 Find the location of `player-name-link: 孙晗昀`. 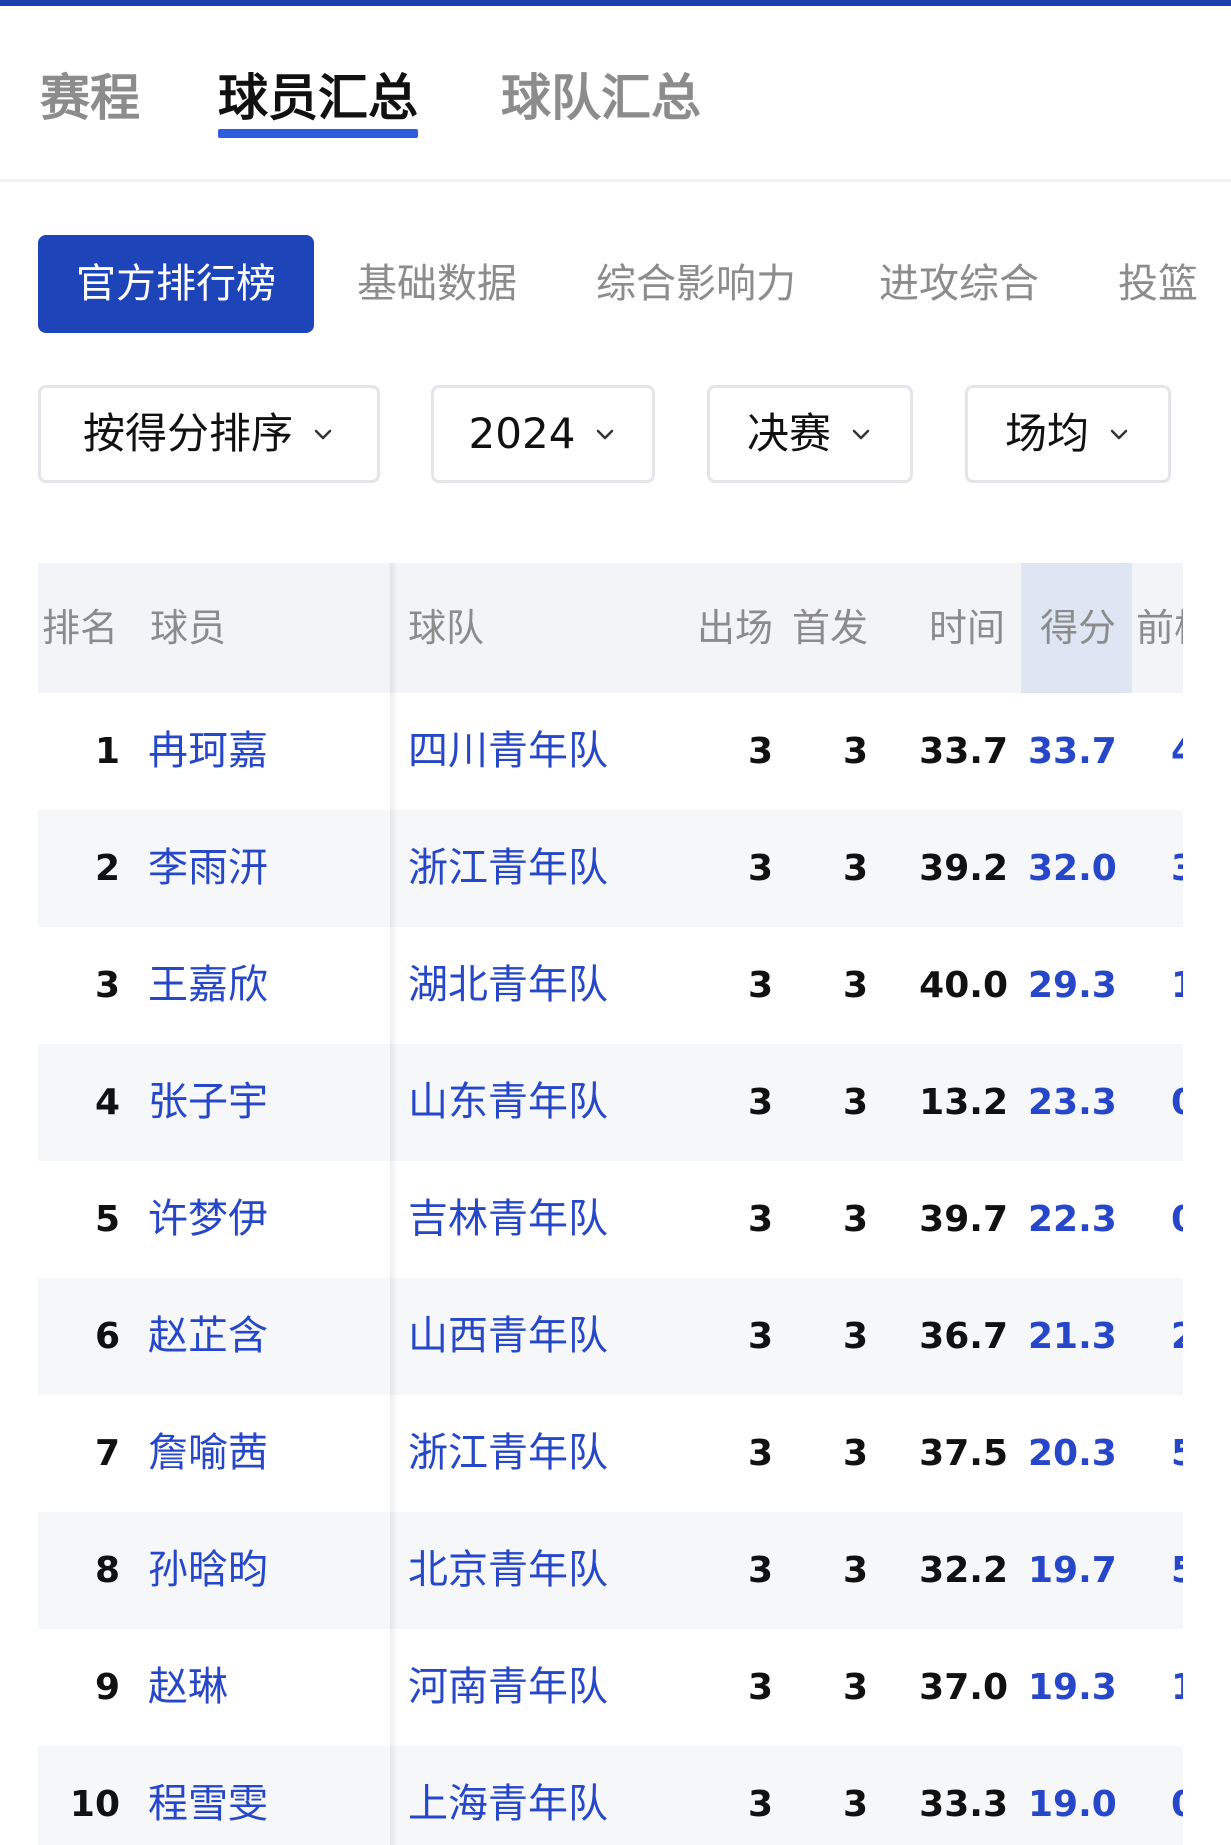

player-name-link: 孙晗昀 is located at coordinates (208, 1570).